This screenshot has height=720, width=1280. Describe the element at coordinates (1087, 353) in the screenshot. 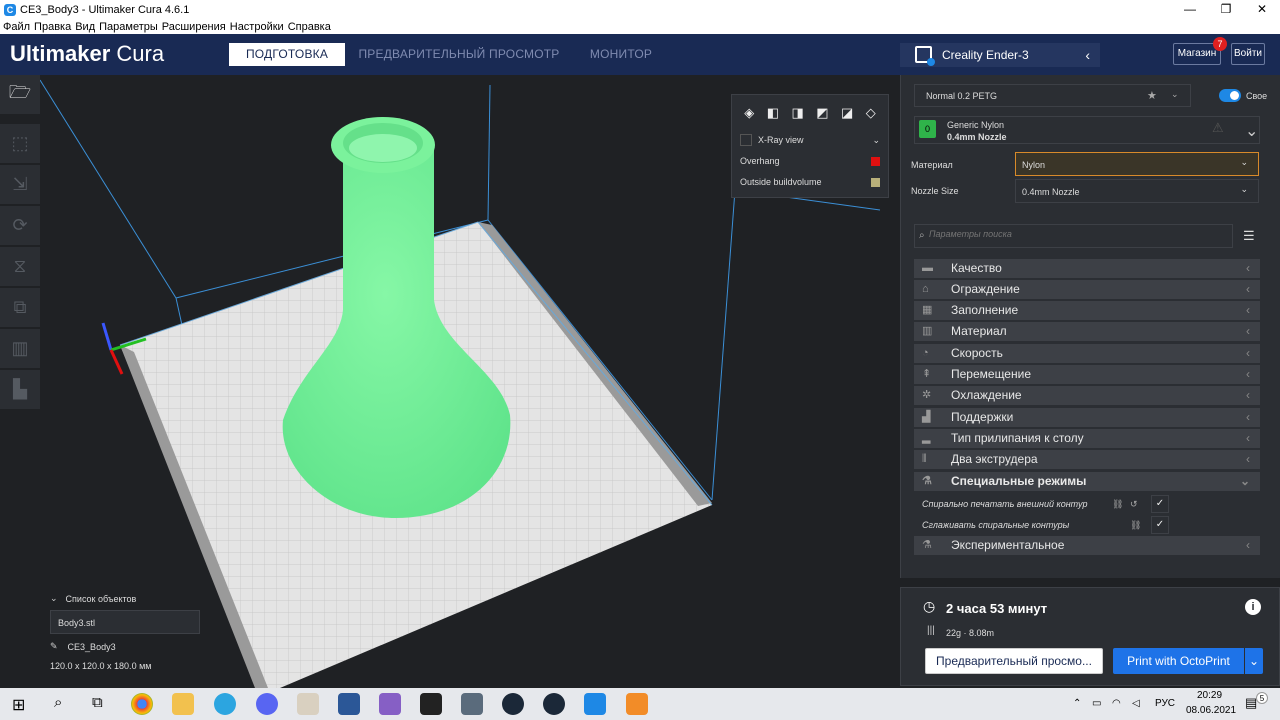

I see `settings-category: ◔ Скорость ‹` at that location.